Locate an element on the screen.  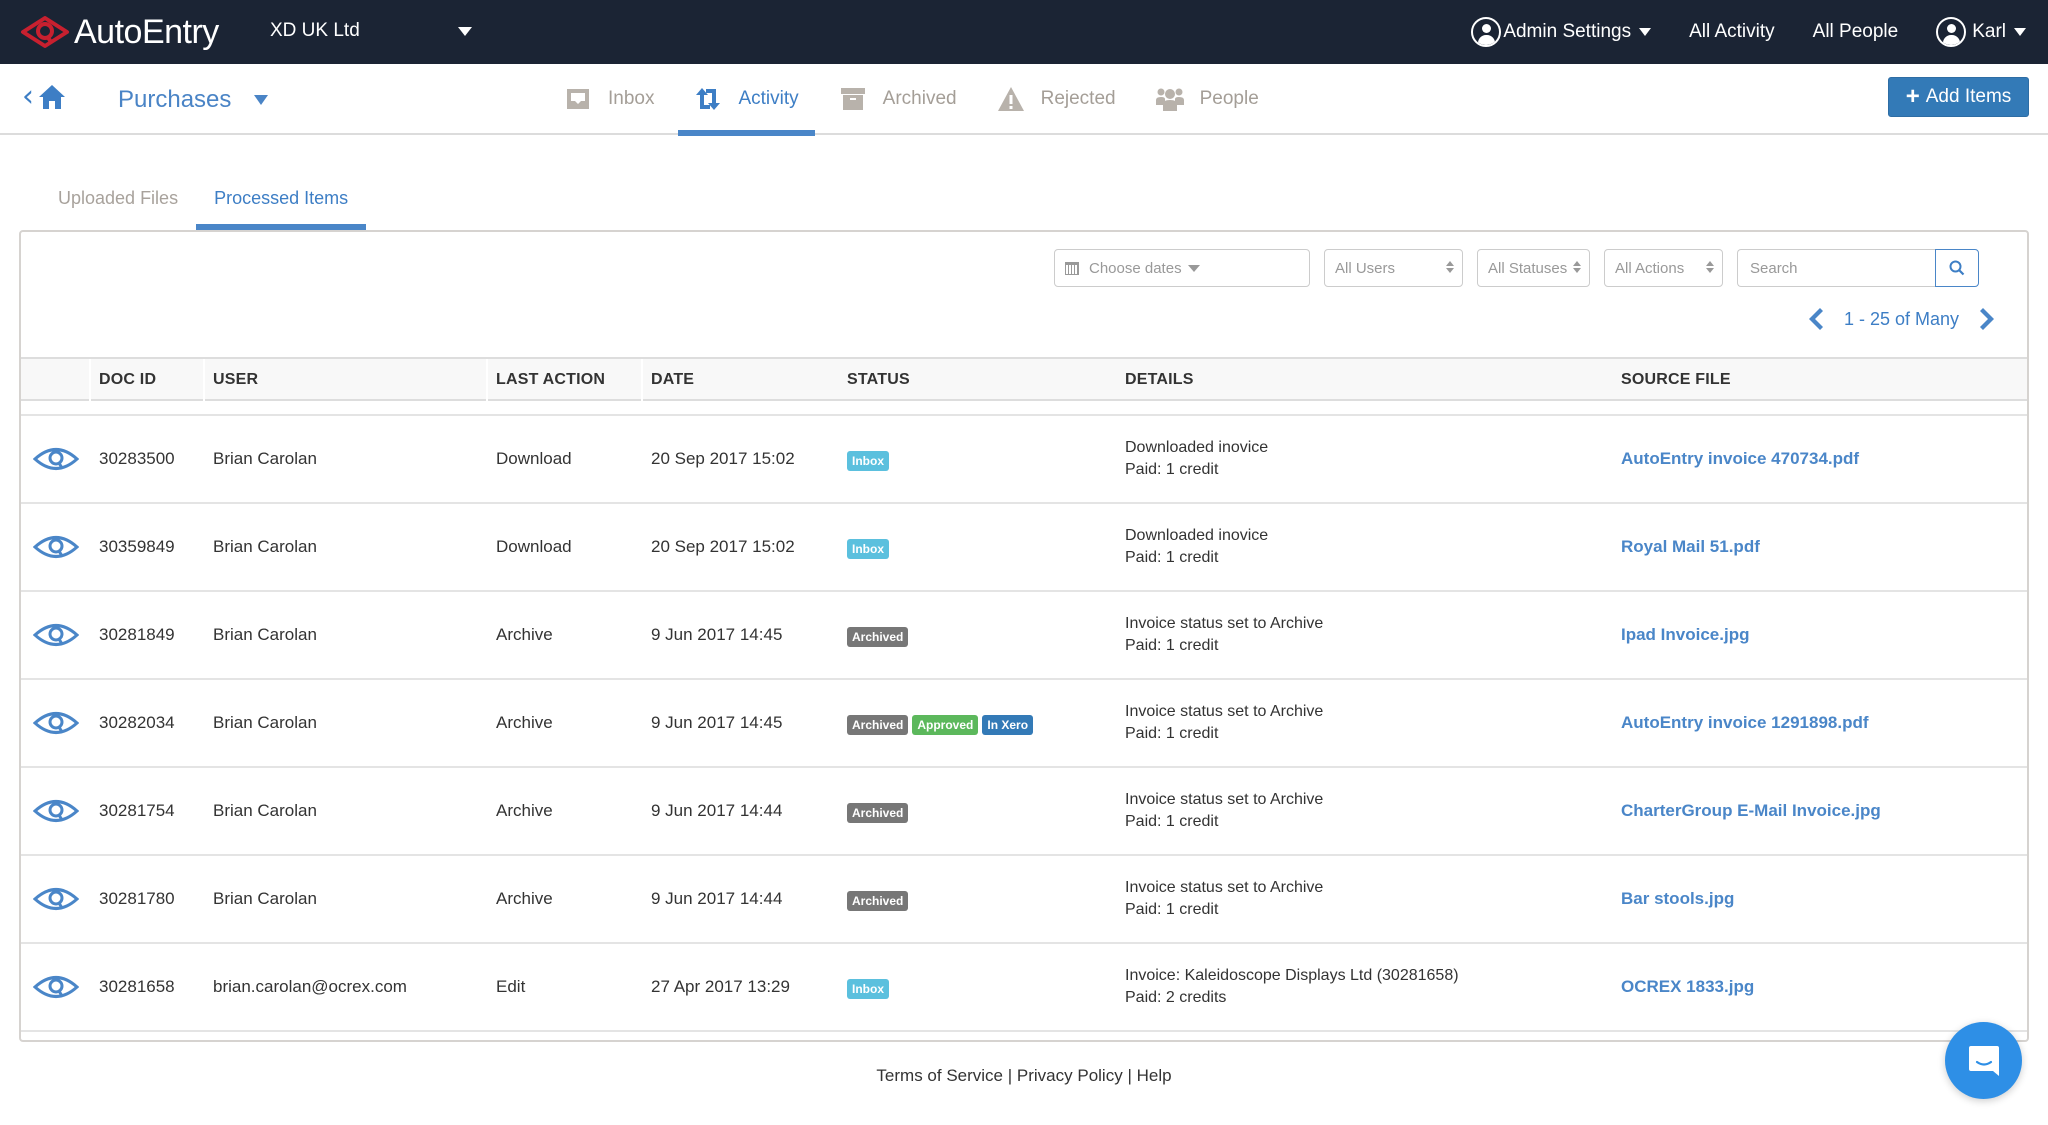
user: brian.carolan@ocrex.com is located at coordinates (310, 986).